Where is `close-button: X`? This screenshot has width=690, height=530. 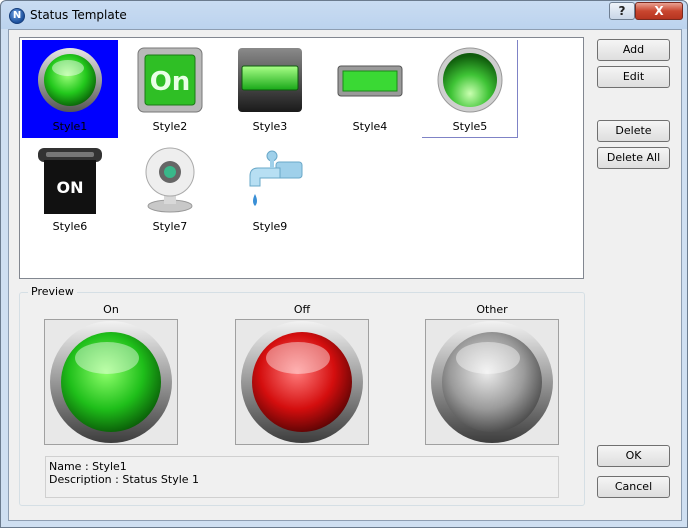
close-button: X is located at coordinates (659, 11).